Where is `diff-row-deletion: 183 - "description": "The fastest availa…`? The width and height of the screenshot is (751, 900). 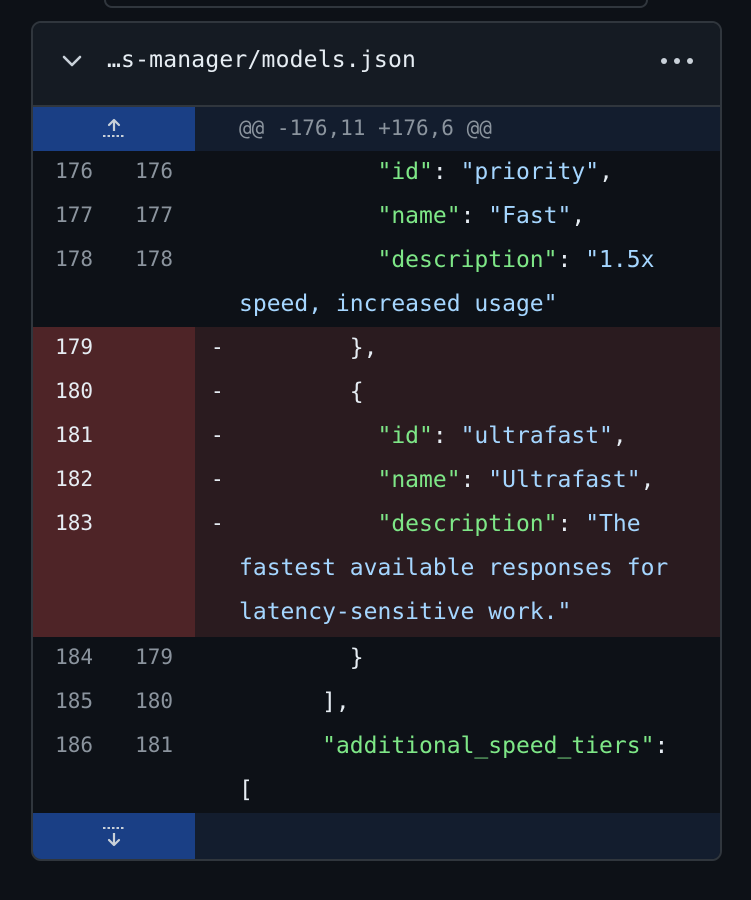 diff-row-deletion: 183 - "description": "The fastest availa… is located at coordinates (376, 570).